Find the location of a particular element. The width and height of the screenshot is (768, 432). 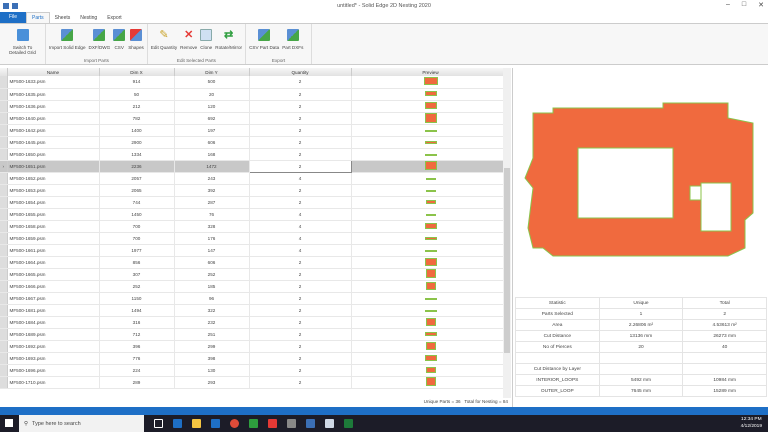

col-preview: Preview is located at coordinates (431, 72).